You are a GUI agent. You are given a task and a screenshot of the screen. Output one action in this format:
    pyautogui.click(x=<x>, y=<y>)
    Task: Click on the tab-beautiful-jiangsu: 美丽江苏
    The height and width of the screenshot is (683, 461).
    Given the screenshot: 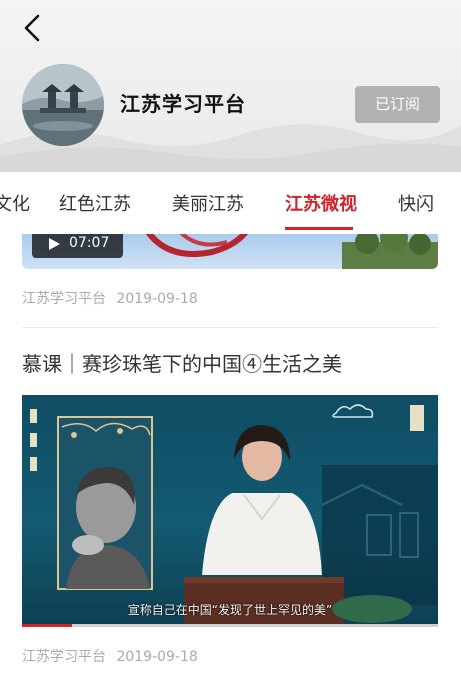 What is the action you would take?
    pyautogui.click(x=208, y=203)
    